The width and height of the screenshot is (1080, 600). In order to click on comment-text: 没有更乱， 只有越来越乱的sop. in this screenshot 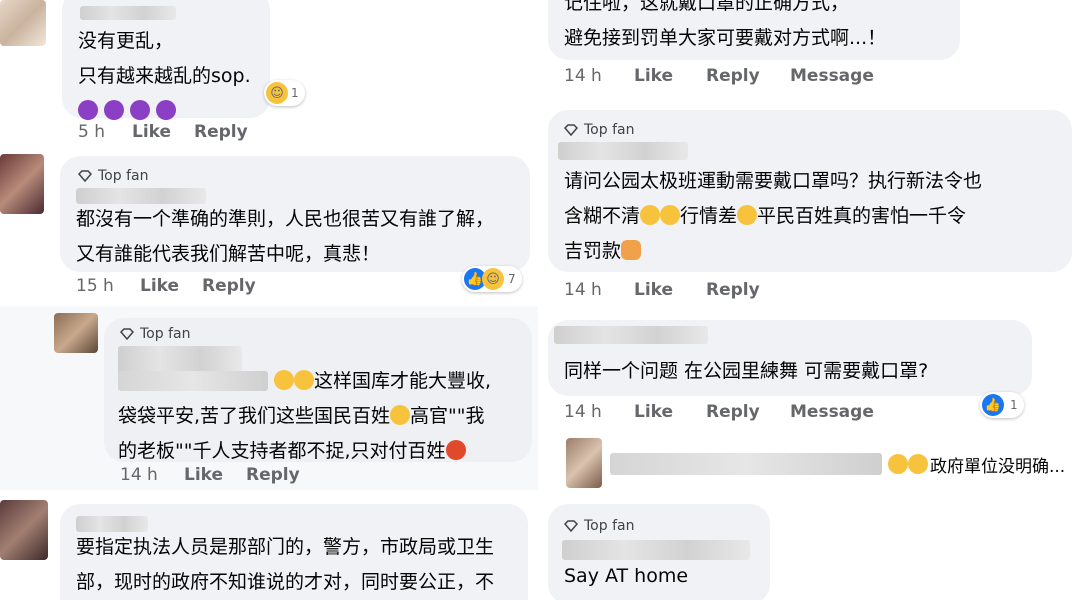, I will do `click(164, 76)`.